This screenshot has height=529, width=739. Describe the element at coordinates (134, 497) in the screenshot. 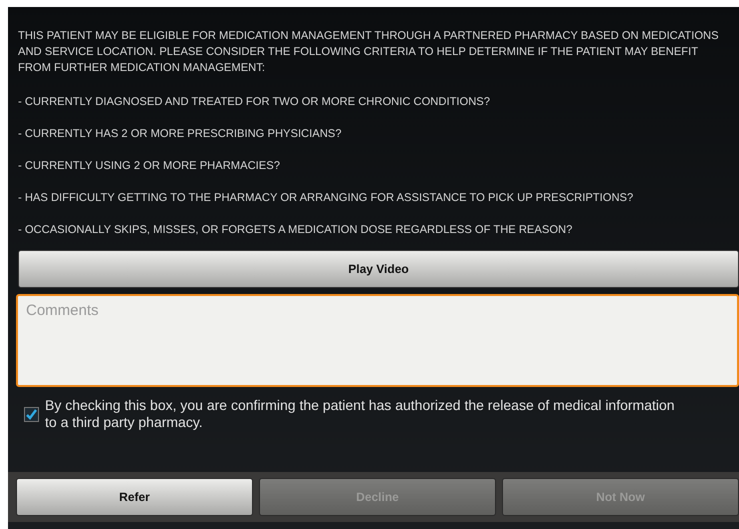

I see `action-button: Refer` at that location.